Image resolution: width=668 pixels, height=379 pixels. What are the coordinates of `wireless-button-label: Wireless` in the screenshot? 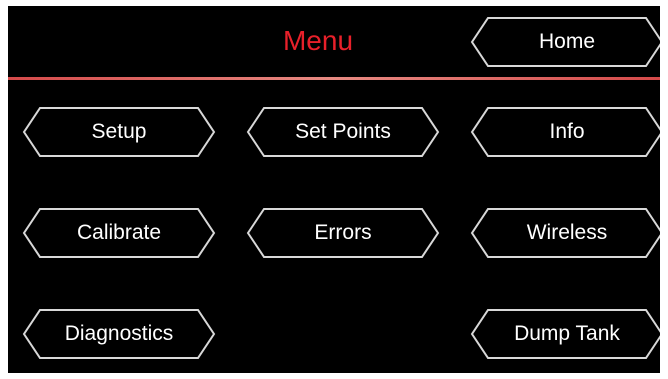 It's located at (567, 232).